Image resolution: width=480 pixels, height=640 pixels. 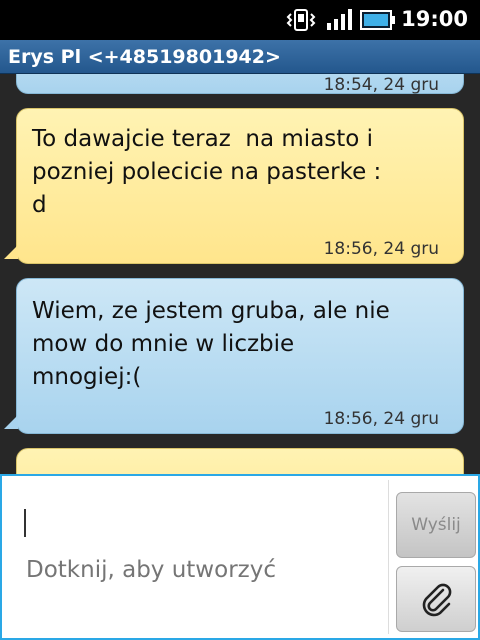 What do you see at coordinates (388, 557) in the screenshot?
I see `divider` at bounding box center [388, 557].